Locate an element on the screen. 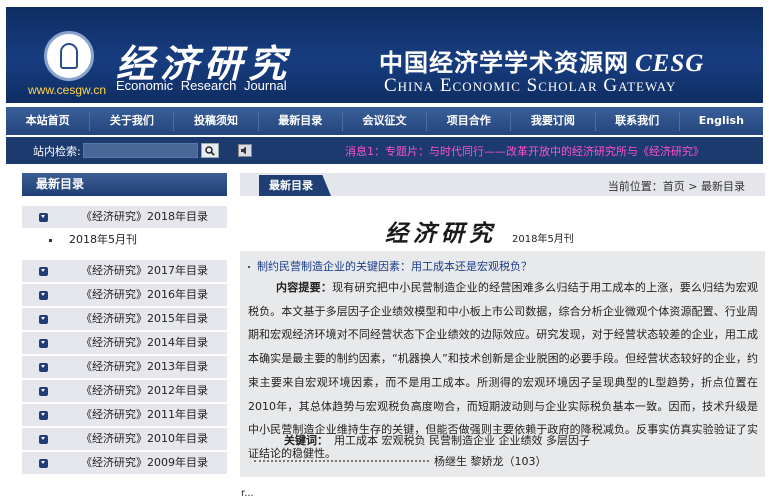  site-name-cn: 中国经济学学术资源网 CESG is located at coordinates (541, 60).